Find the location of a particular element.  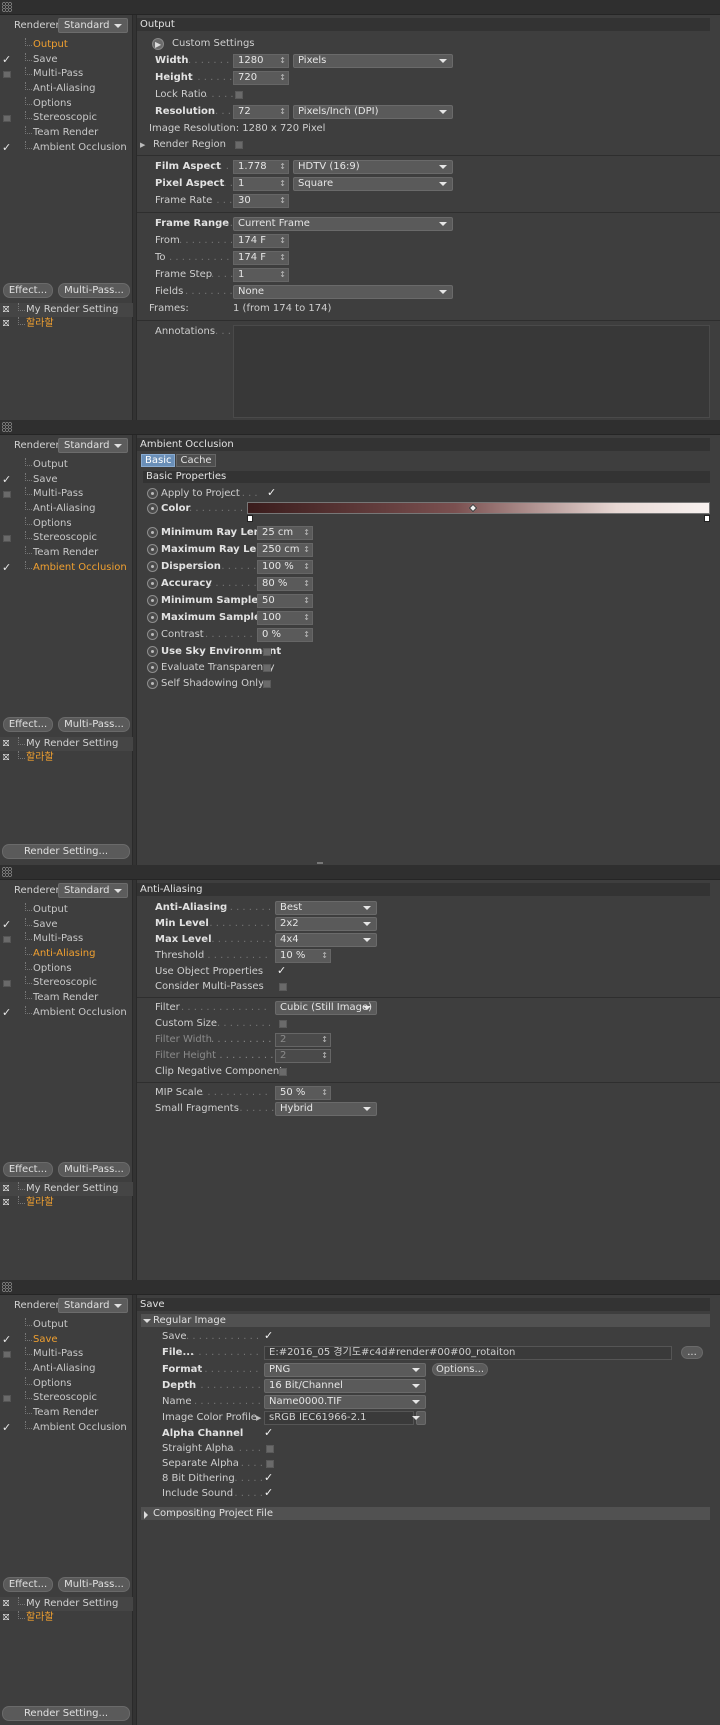

film-aspect-input: 1.778 is located at coordinates (261, 167).